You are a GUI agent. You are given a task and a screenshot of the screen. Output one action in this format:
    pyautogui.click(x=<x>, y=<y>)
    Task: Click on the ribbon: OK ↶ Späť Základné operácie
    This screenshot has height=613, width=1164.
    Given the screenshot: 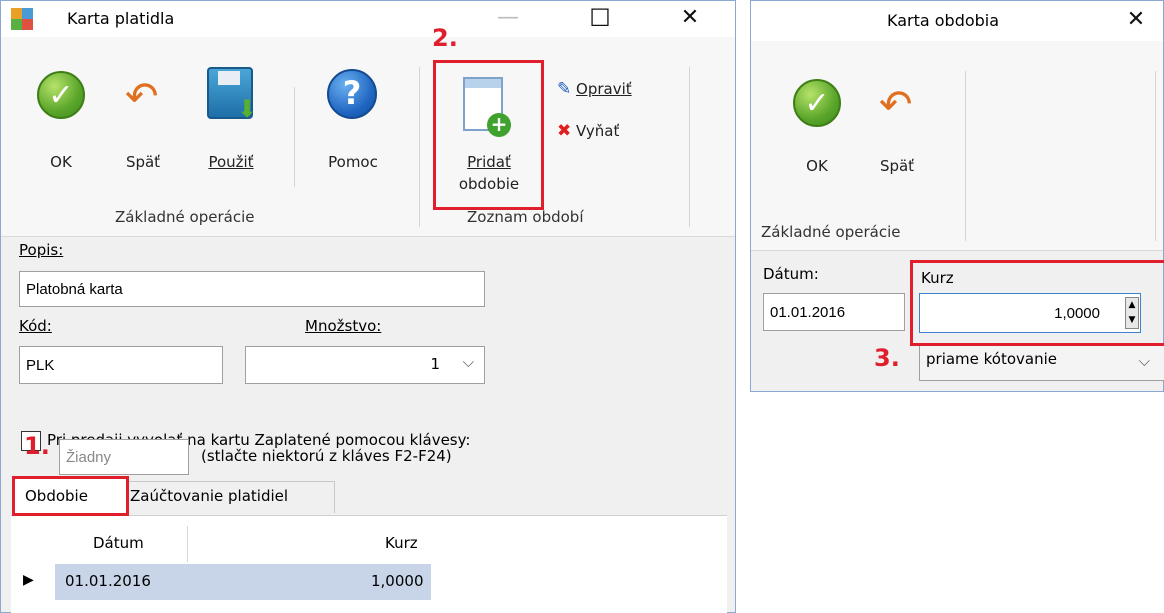 What is the action you would take?
    pyautogui.click(x=957, y=146)
    